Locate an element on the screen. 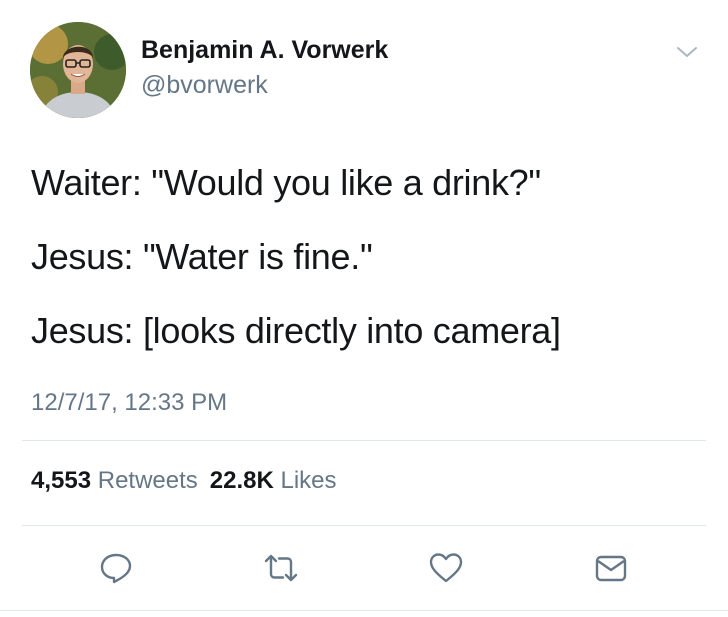 The image size is (728, 617). profile-photo is located at coordinates (78, 70).